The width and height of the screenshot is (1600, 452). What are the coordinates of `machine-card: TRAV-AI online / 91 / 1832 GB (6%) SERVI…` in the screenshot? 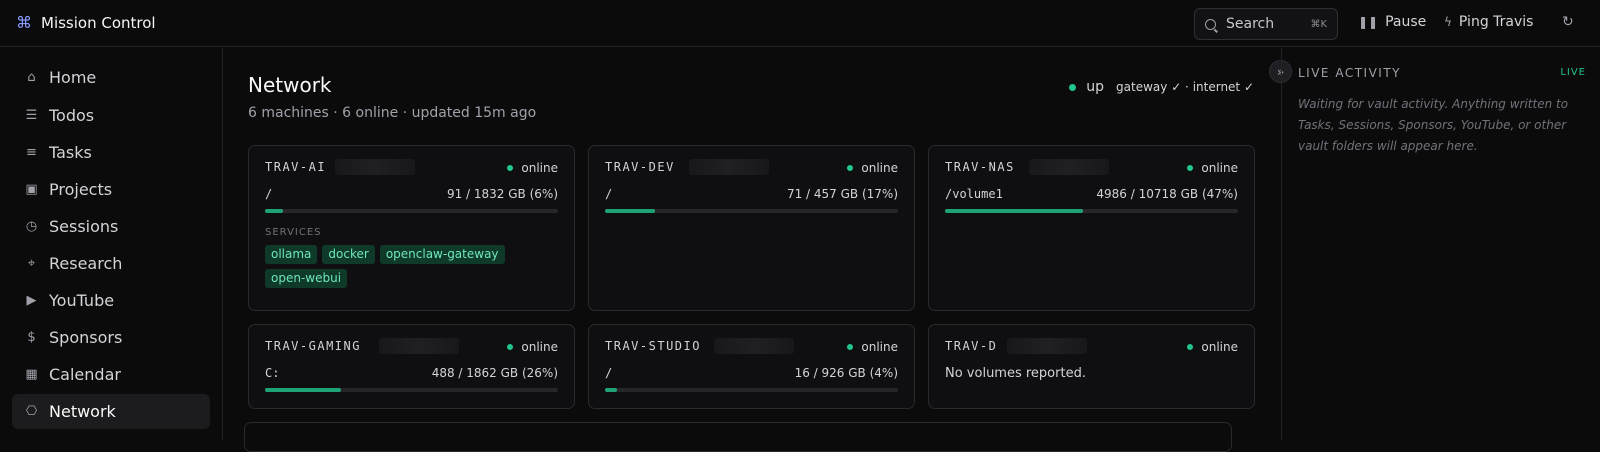 It's located at (411, 228).